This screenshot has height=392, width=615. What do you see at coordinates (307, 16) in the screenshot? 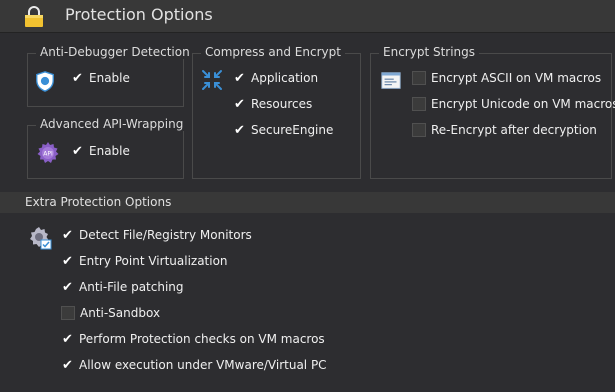
I see `header-bar: Protection Options` at bounding box center [307, 16].